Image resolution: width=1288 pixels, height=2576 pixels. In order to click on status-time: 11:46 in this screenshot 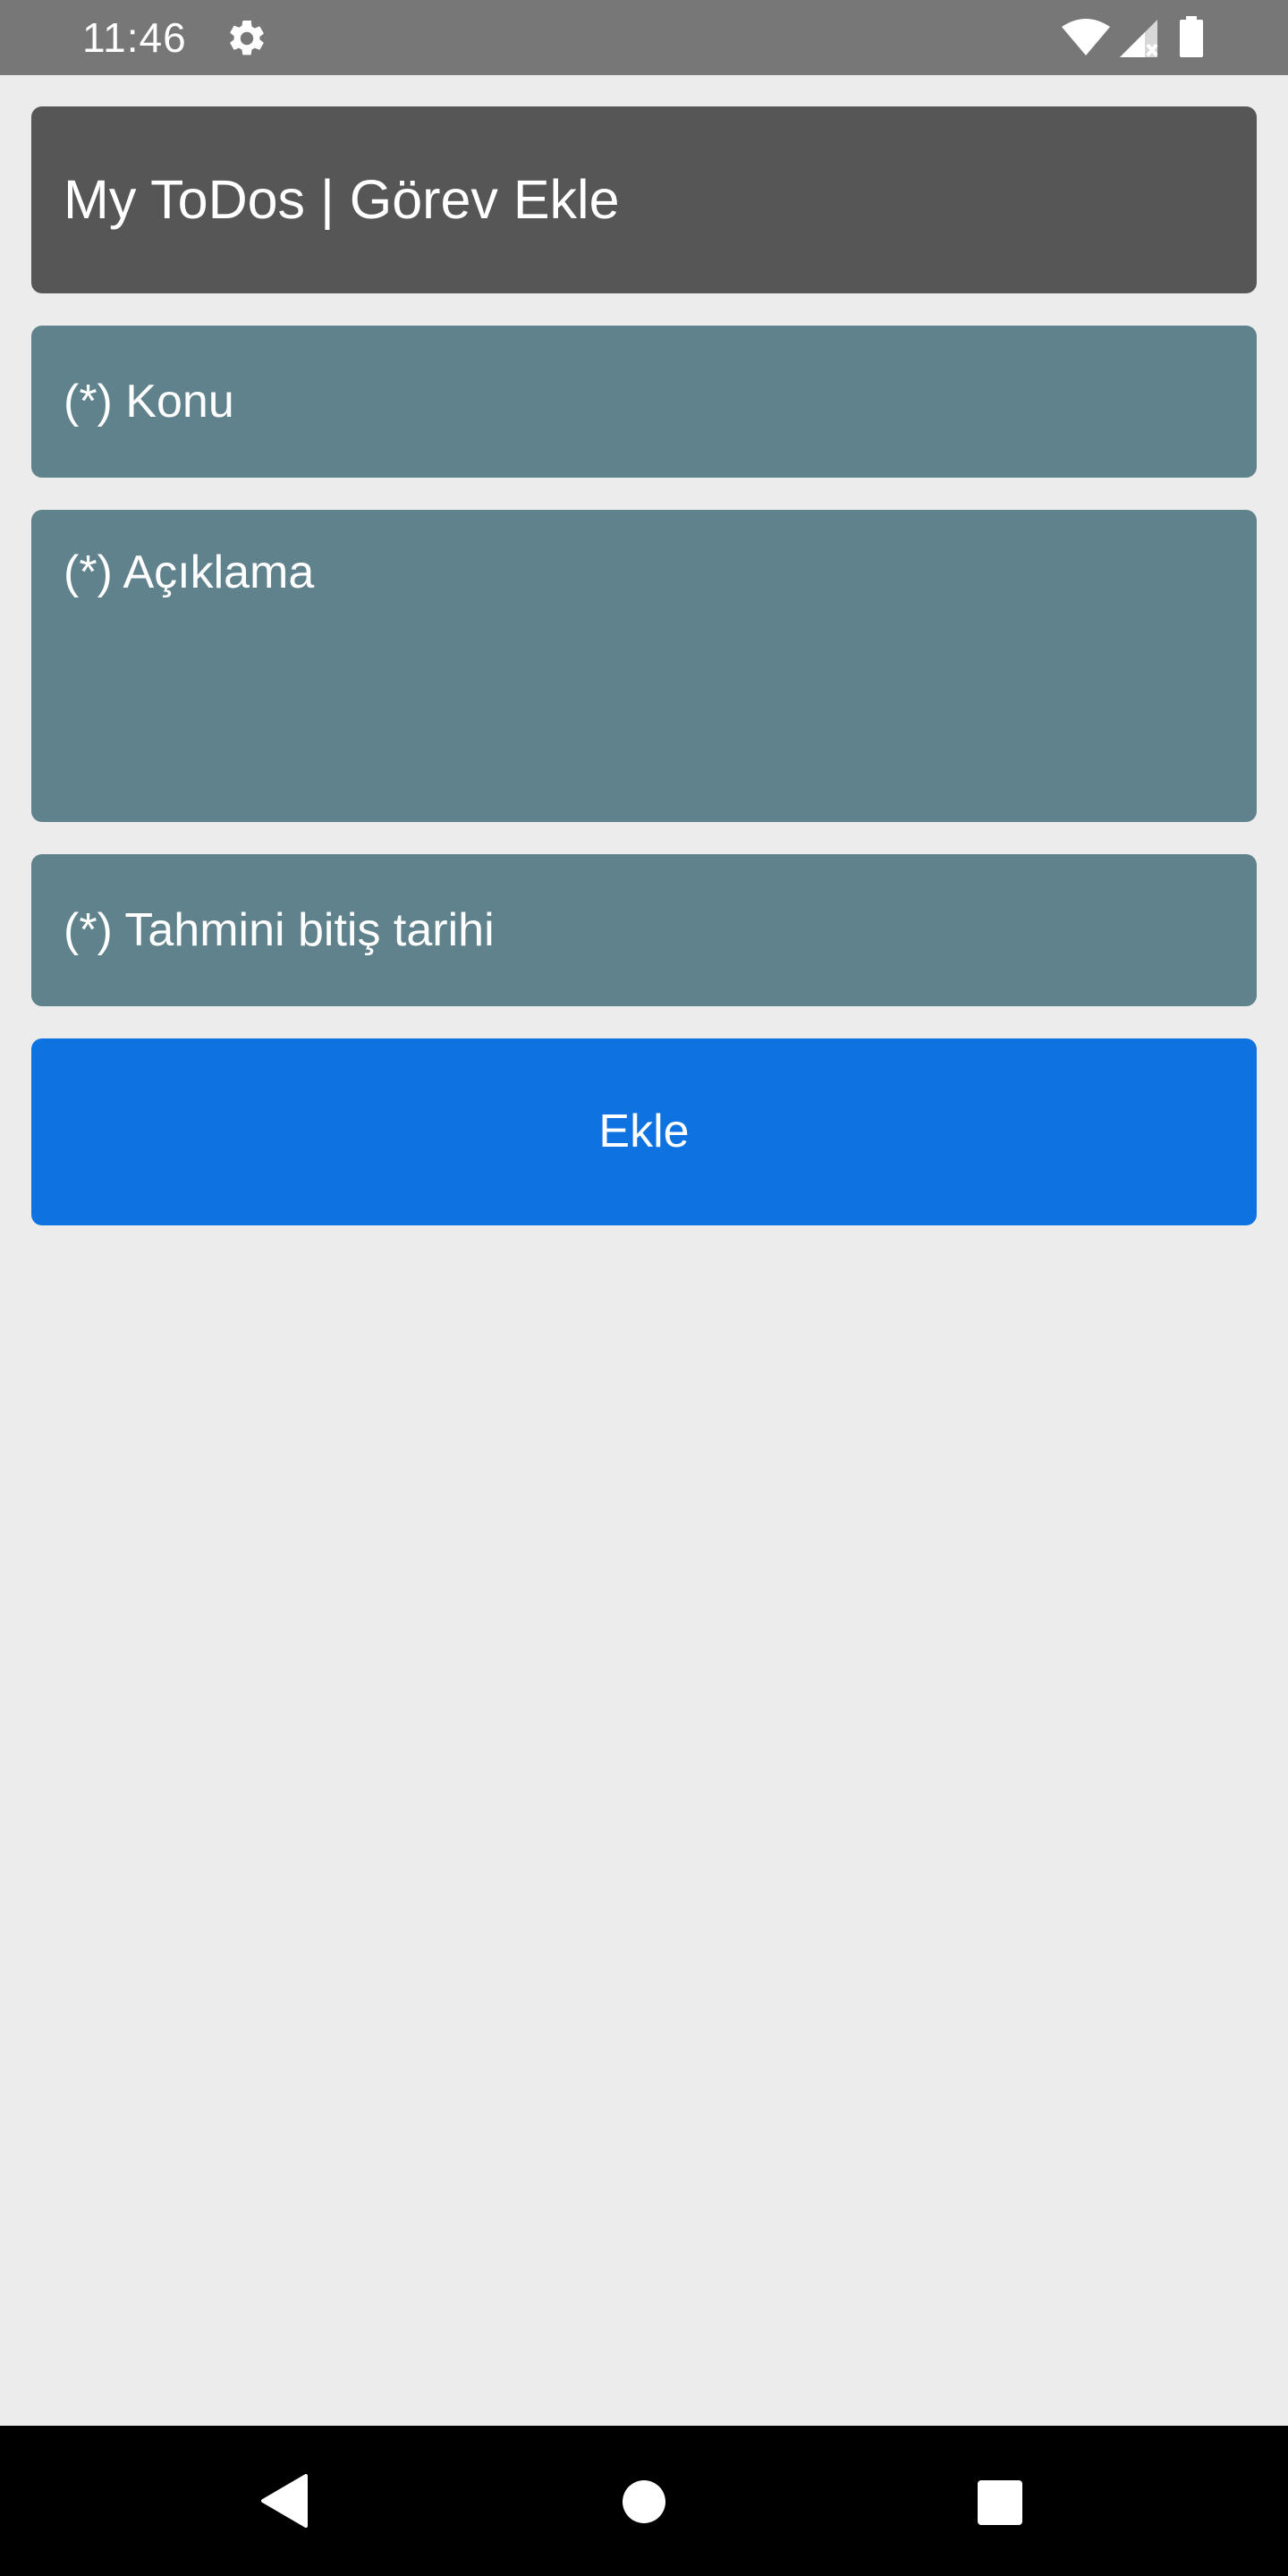, I will do `click(134, 37)`.